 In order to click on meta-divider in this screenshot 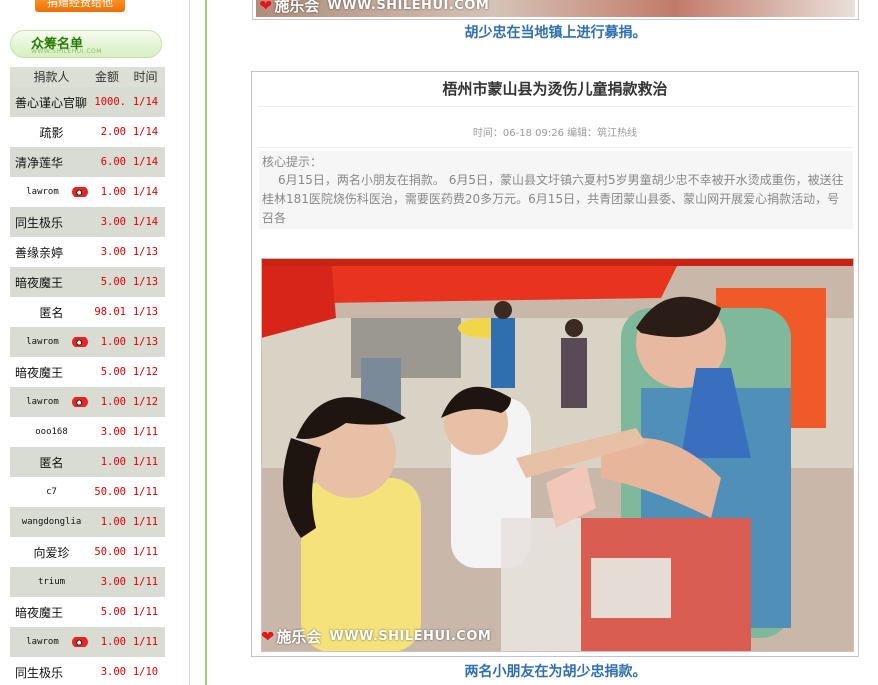, I will do `click(555, 147)`.